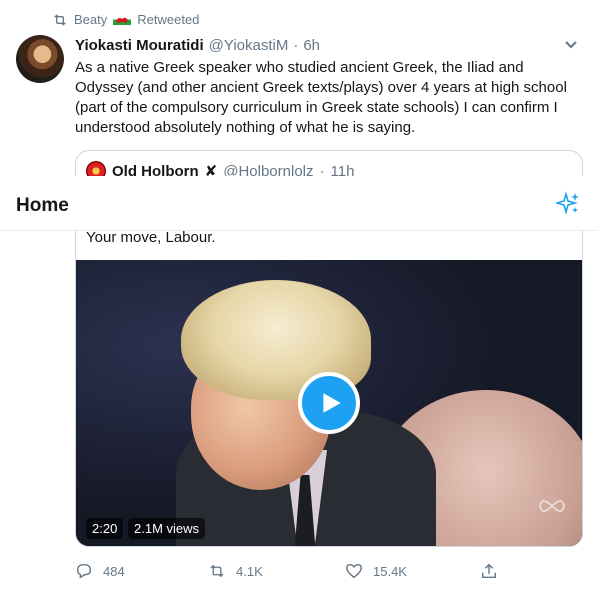 The image size is (598, 591). I want to click on sparkle-icon, so click(568, 203).